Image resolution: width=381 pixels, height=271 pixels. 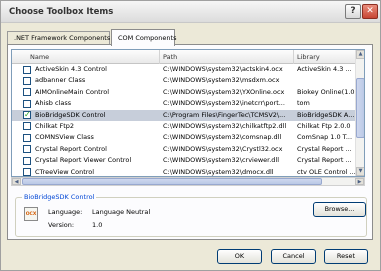 I want to click on scroll-up-arrow-icon: ▲, so click(x=360, y=54).